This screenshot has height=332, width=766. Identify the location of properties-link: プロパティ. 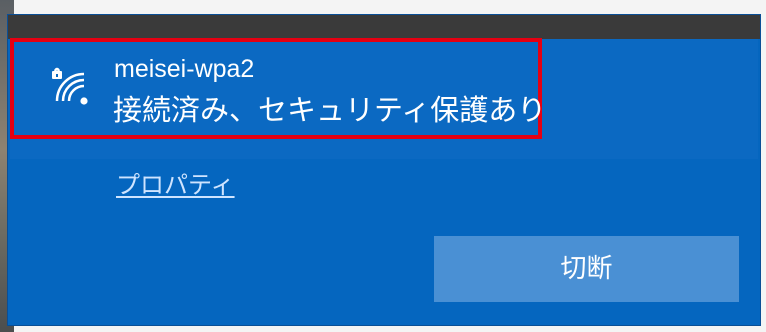
(175, 185).